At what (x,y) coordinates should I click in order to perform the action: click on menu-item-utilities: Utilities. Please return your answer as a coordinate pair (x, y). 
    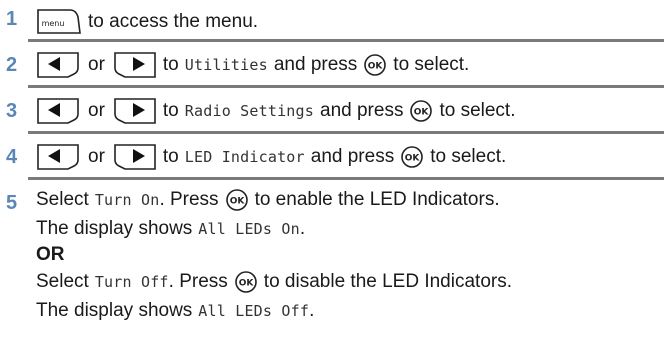
    Looking at the image, I should click on (226, 65).